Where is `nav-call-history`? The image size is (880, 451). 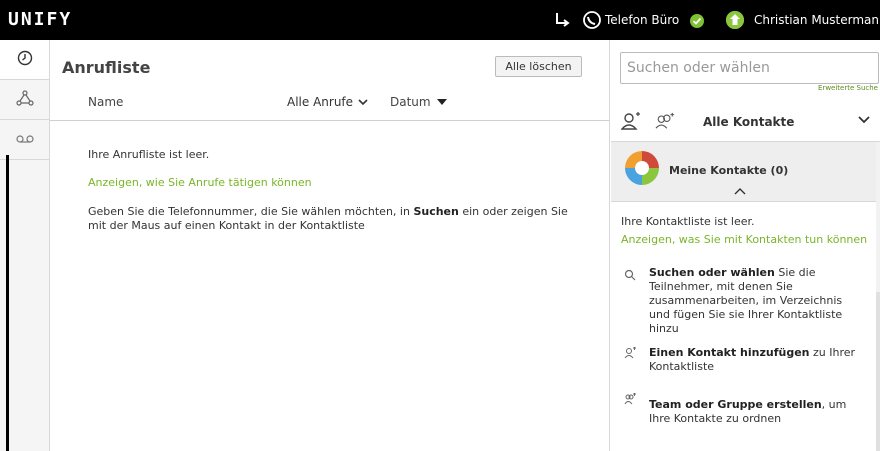 nav-call-history is located at coordinates (24, 60).